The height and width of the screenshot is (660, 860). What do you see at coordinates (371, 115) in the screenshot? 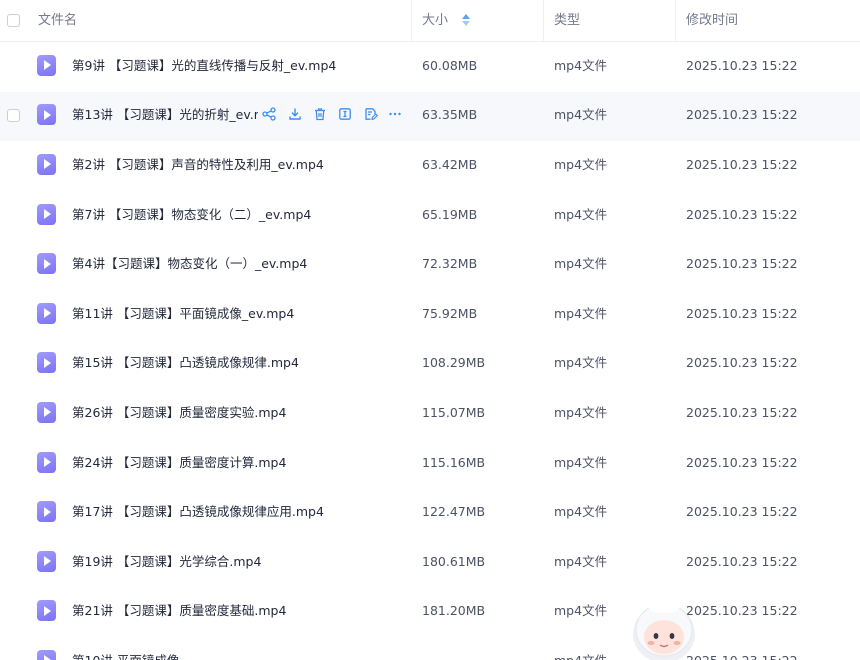
I see `edit-icon` at bounding box center [371, 115].